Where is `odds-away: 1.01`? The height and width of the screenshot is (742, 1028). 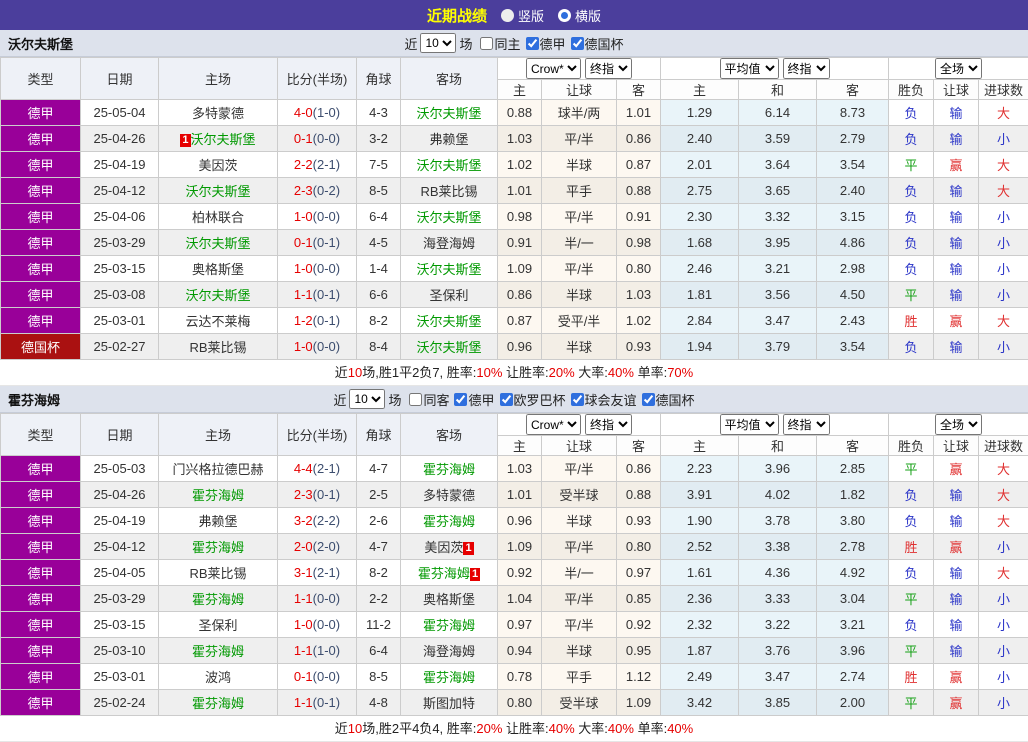
odds-away: 1.01 is located at coordinates (639, 113).